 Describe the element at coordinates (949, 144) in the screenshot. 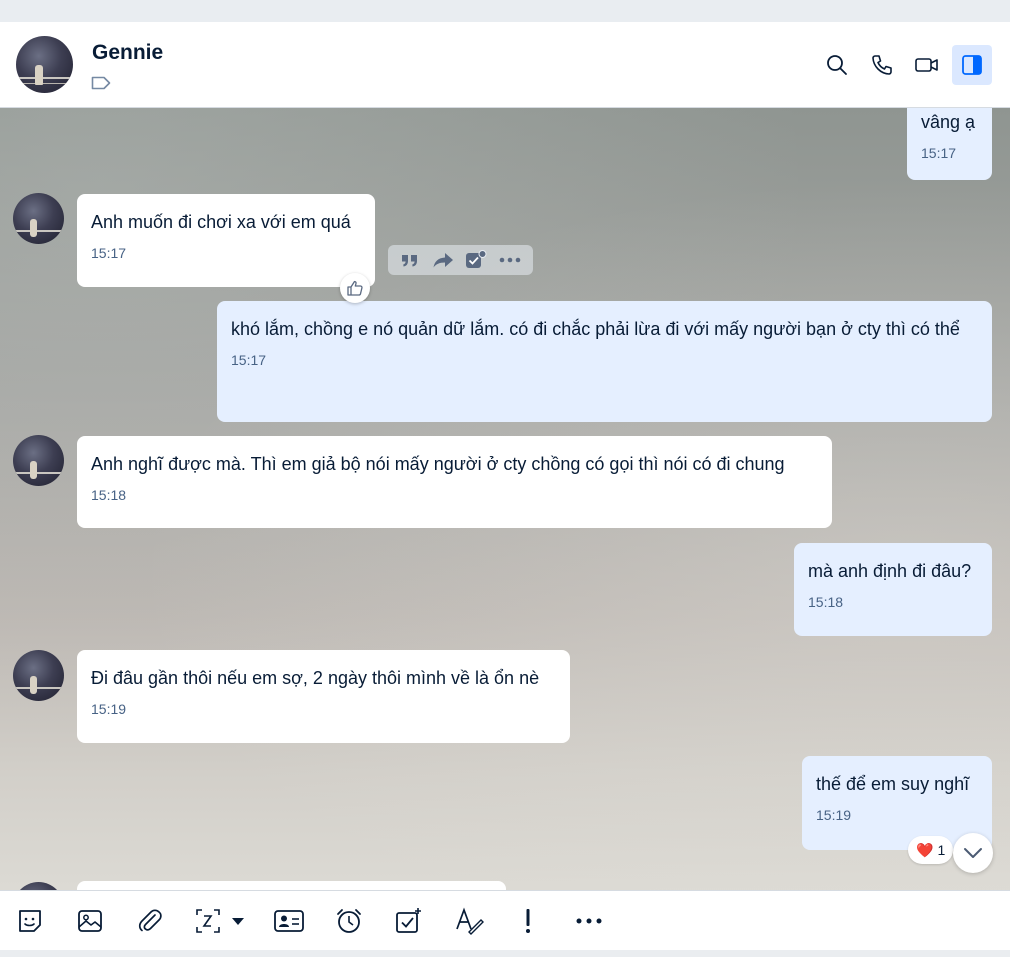

I see `message-bubble: vâng ạ 15:17` at that location.